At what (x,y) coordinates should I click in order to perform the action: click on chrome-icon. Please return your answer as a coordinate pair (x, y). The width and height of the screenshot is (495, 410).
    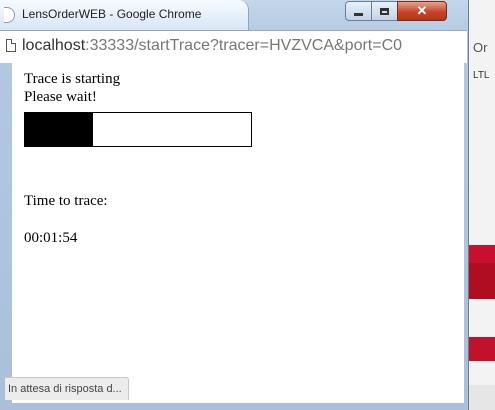
    Looking at the image, I should click on (9, 15).